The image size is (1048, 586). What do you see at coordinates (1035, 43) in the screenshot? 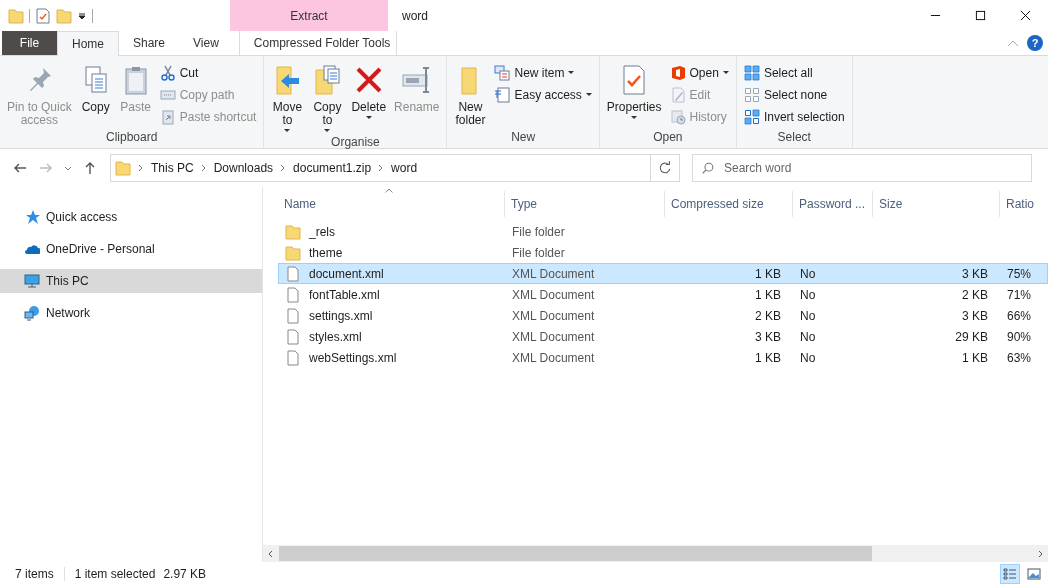
I see `help-button: ?` at bounding box center [1035, 43].